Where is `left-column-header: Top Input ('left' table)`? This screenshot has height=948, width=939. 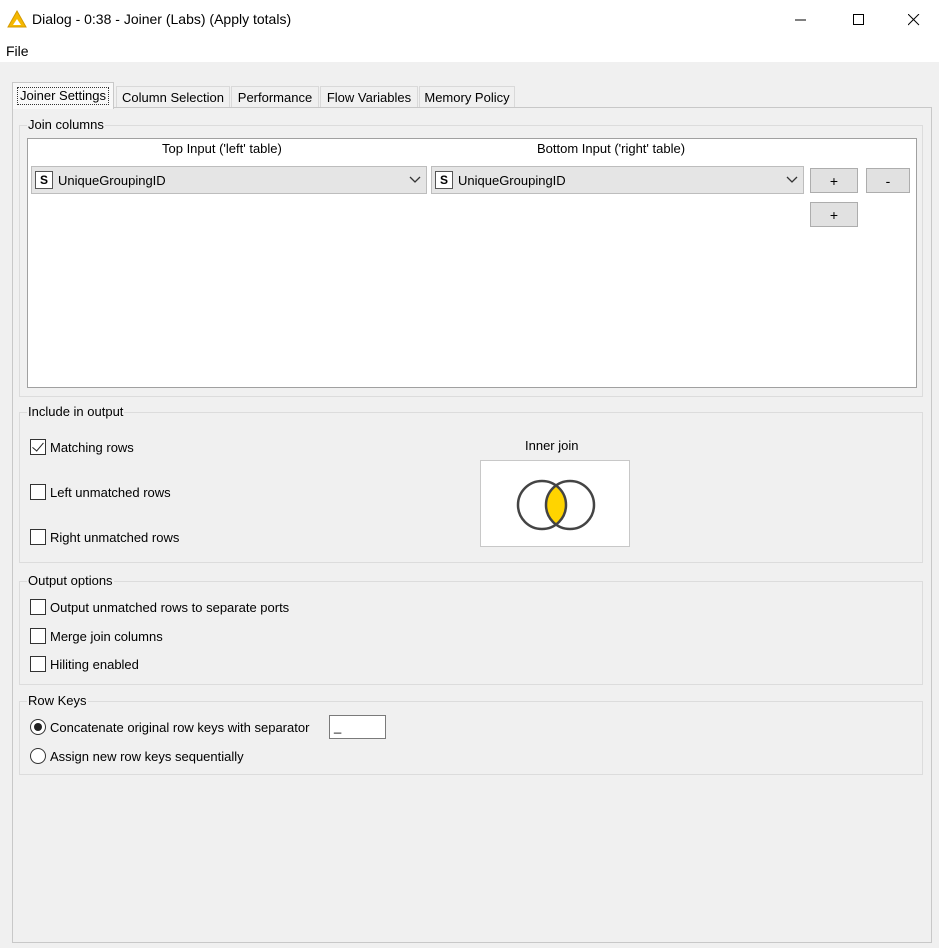
left-column-header: Top Input ('left' table) is located at coordinates (222, 148).